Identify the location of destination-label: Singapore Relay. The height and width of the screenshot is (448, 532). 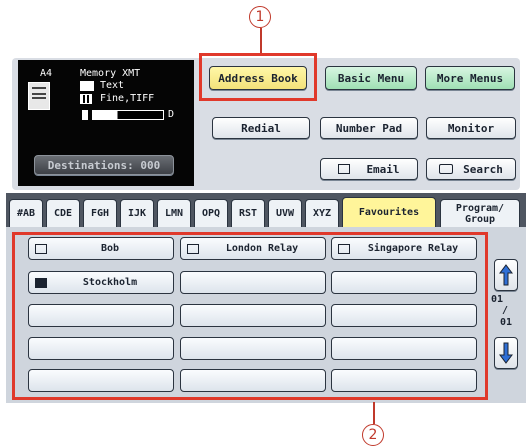
(413, 248).